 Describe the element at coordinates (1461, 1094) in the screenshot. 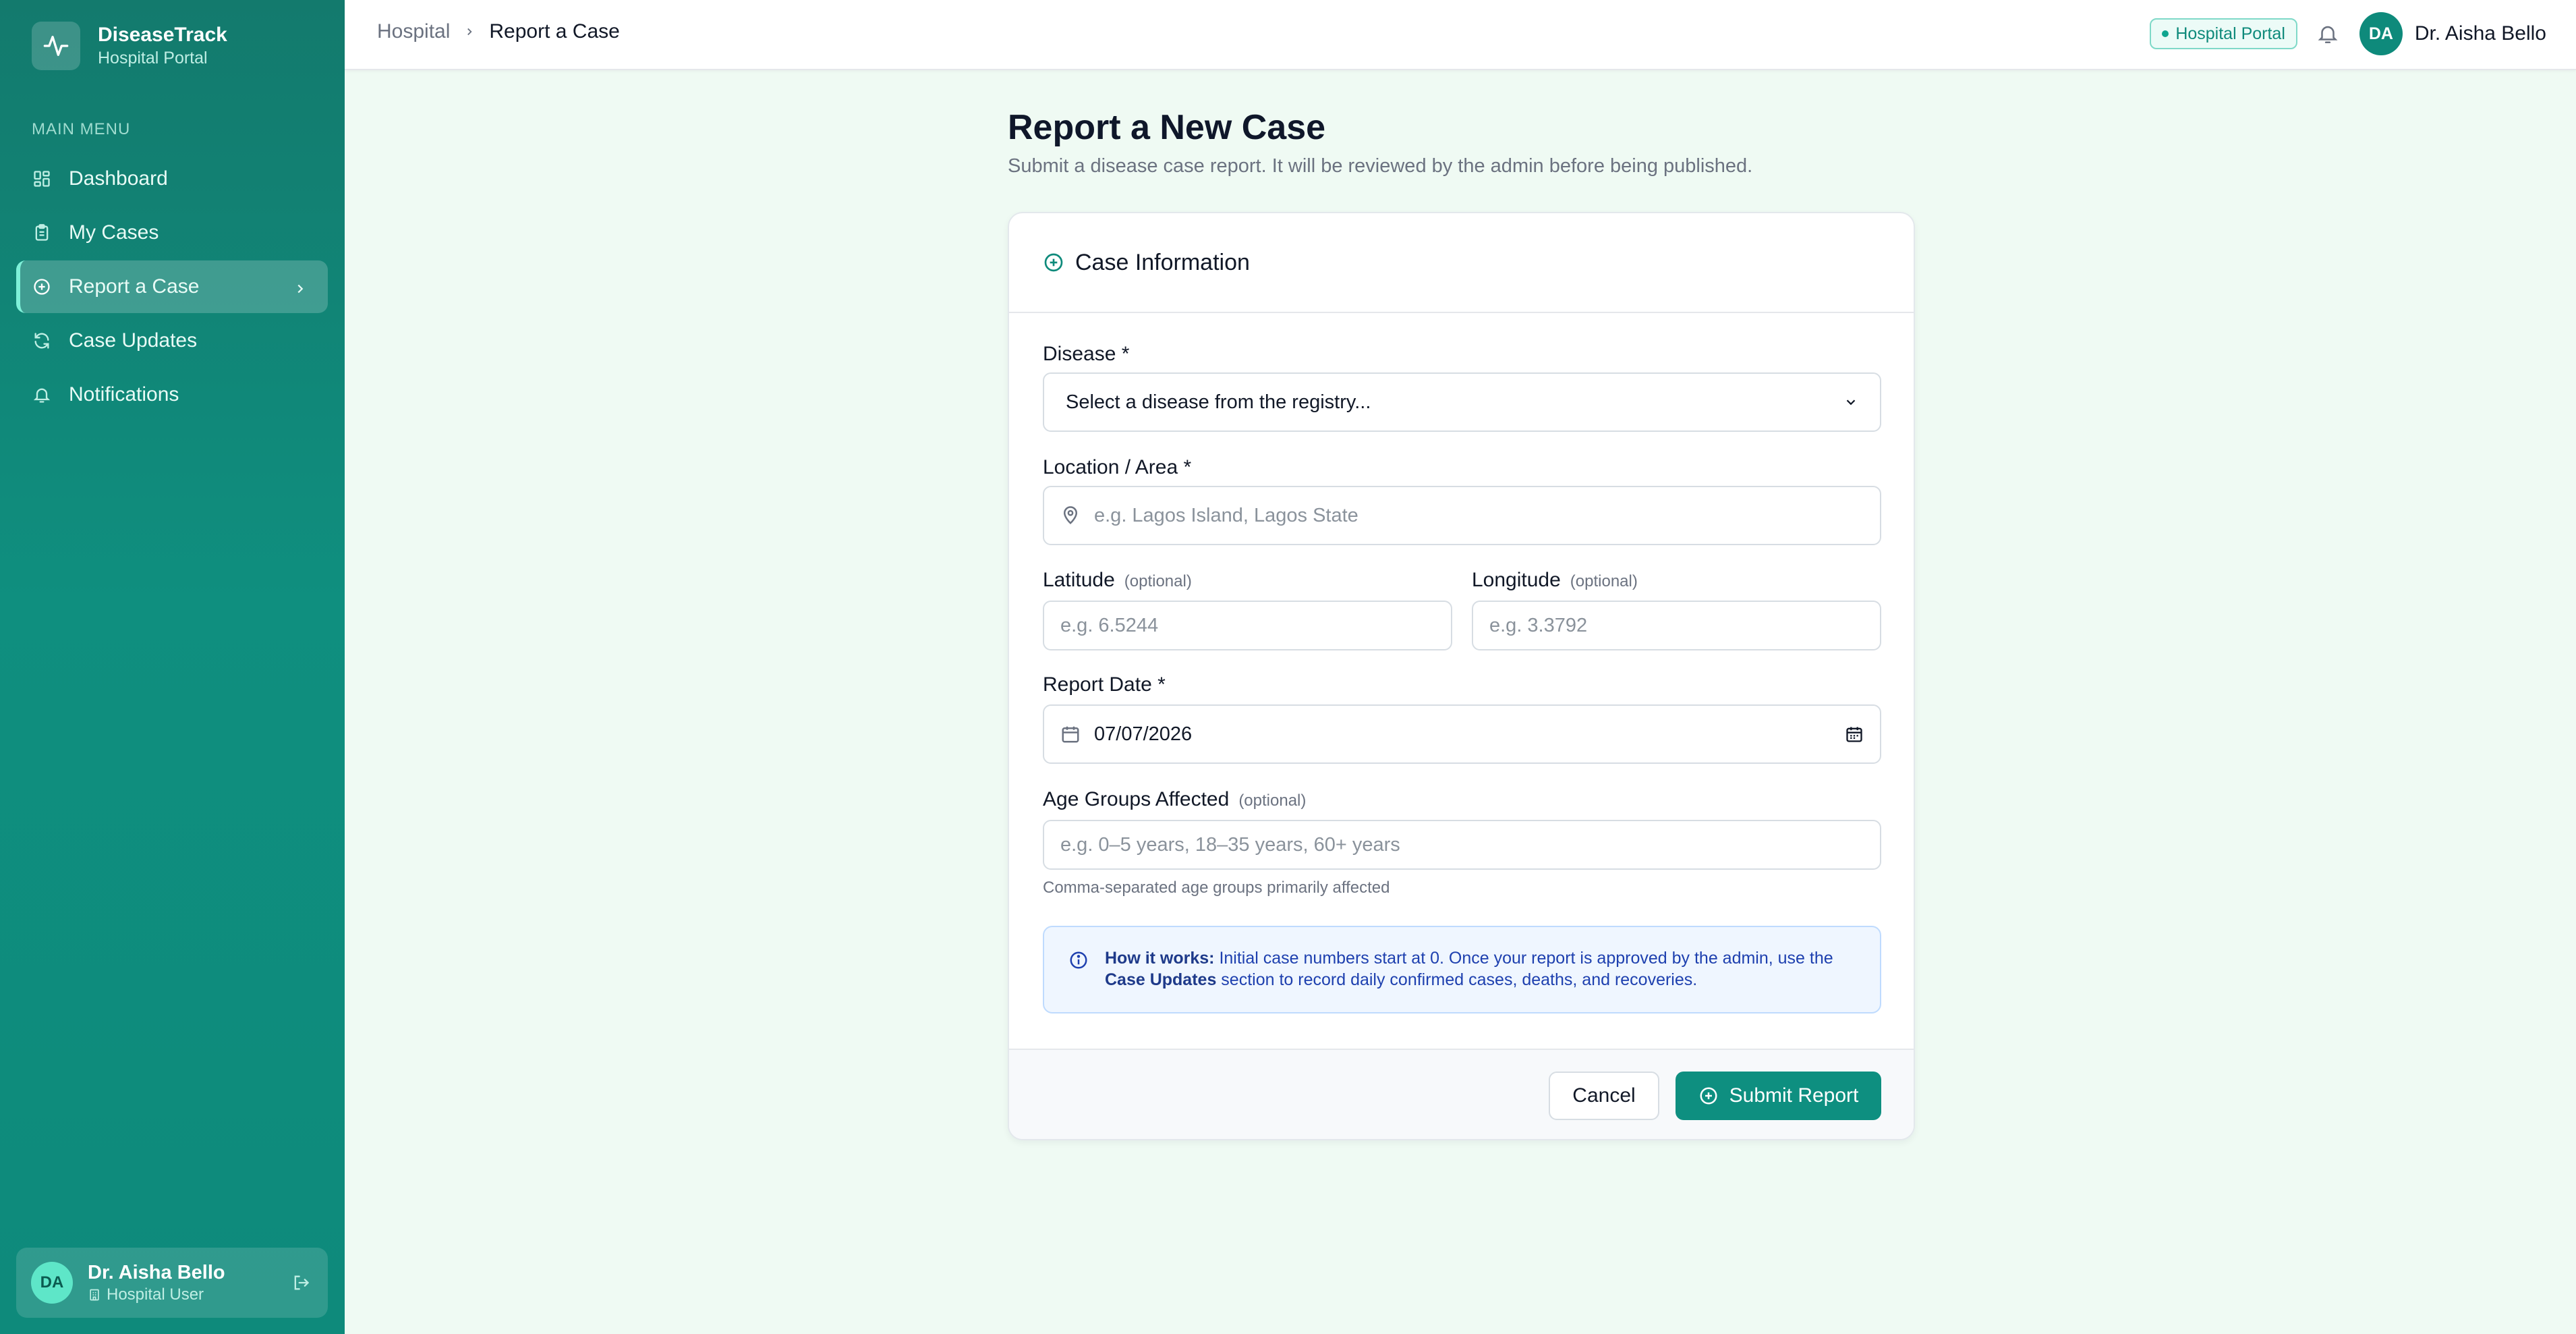

I see `card-footer: Cancel Submit Report` at that location.